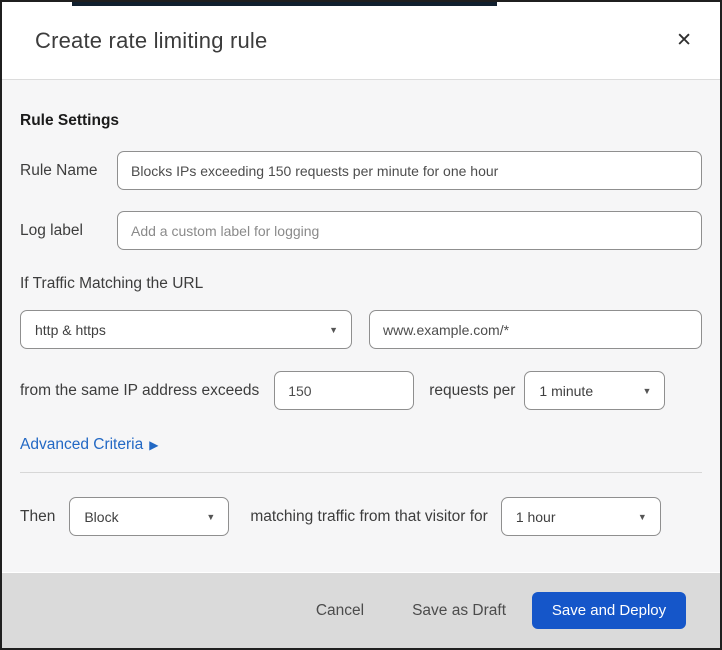 This screenshot has height=650, width=722. Describe the element at coordinates (535, 516) in the screenshot. I see `duration-select-value: 1 hour` at that location.